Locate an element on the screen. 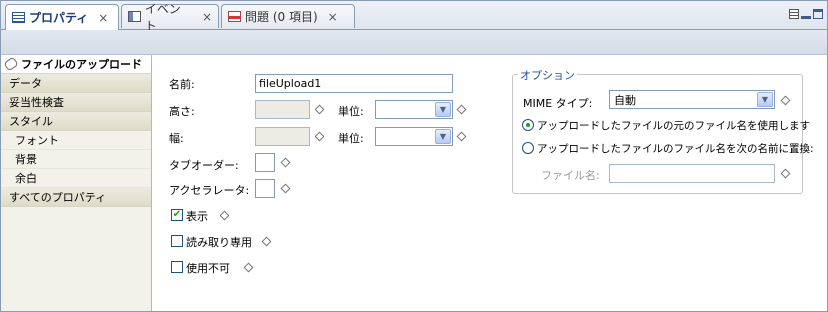 The image size is (828, 312). visible-checkbox: ✔ is located at coordinates (177, 215).